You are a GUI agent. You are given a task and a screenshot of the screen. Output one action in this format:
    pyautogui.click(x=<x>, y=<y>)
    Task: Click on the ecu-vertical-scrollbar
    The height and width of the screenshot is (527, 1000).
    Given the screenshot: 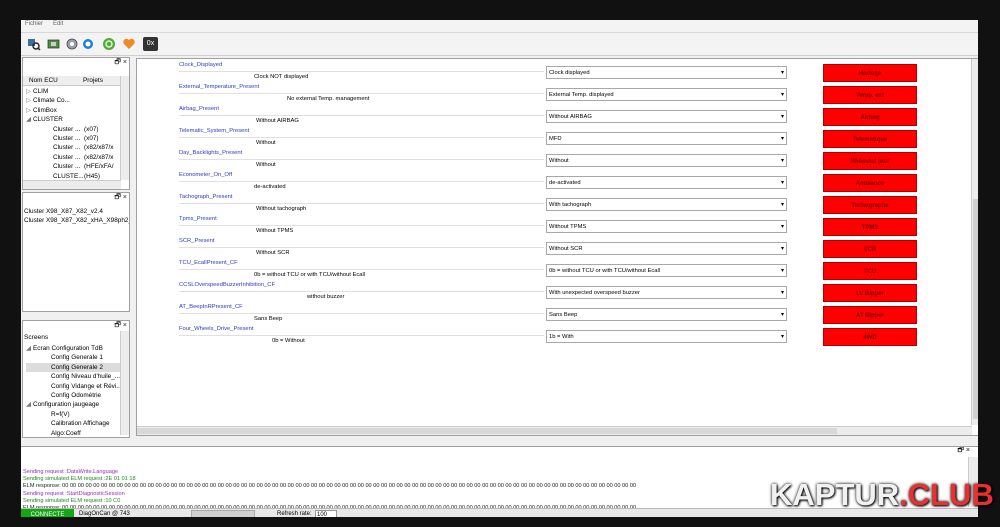 What is the action you would take?
    pyautogui.click(x=124, y=128)
    